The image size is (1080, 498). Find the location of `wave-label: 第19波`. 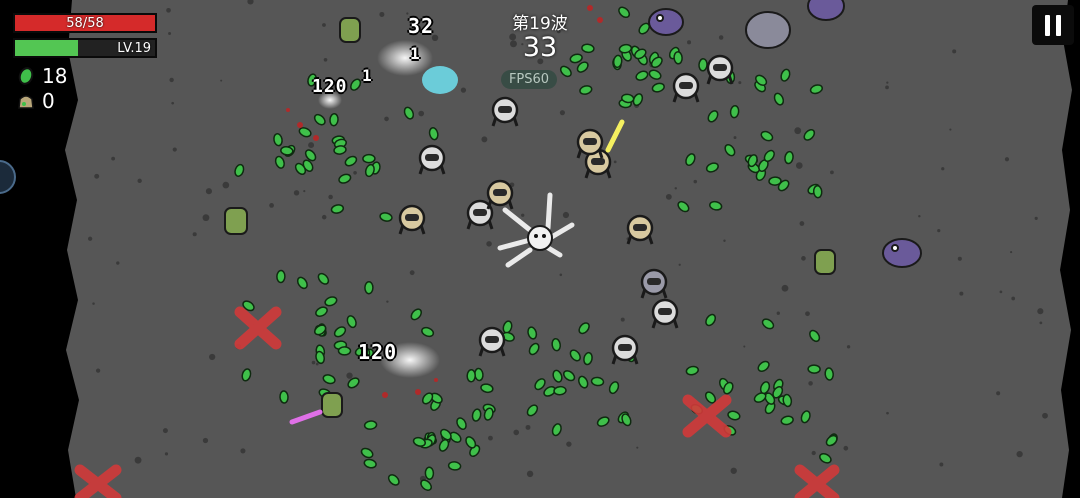

wave-label: 第19波 is located at coordinates (540, 24).